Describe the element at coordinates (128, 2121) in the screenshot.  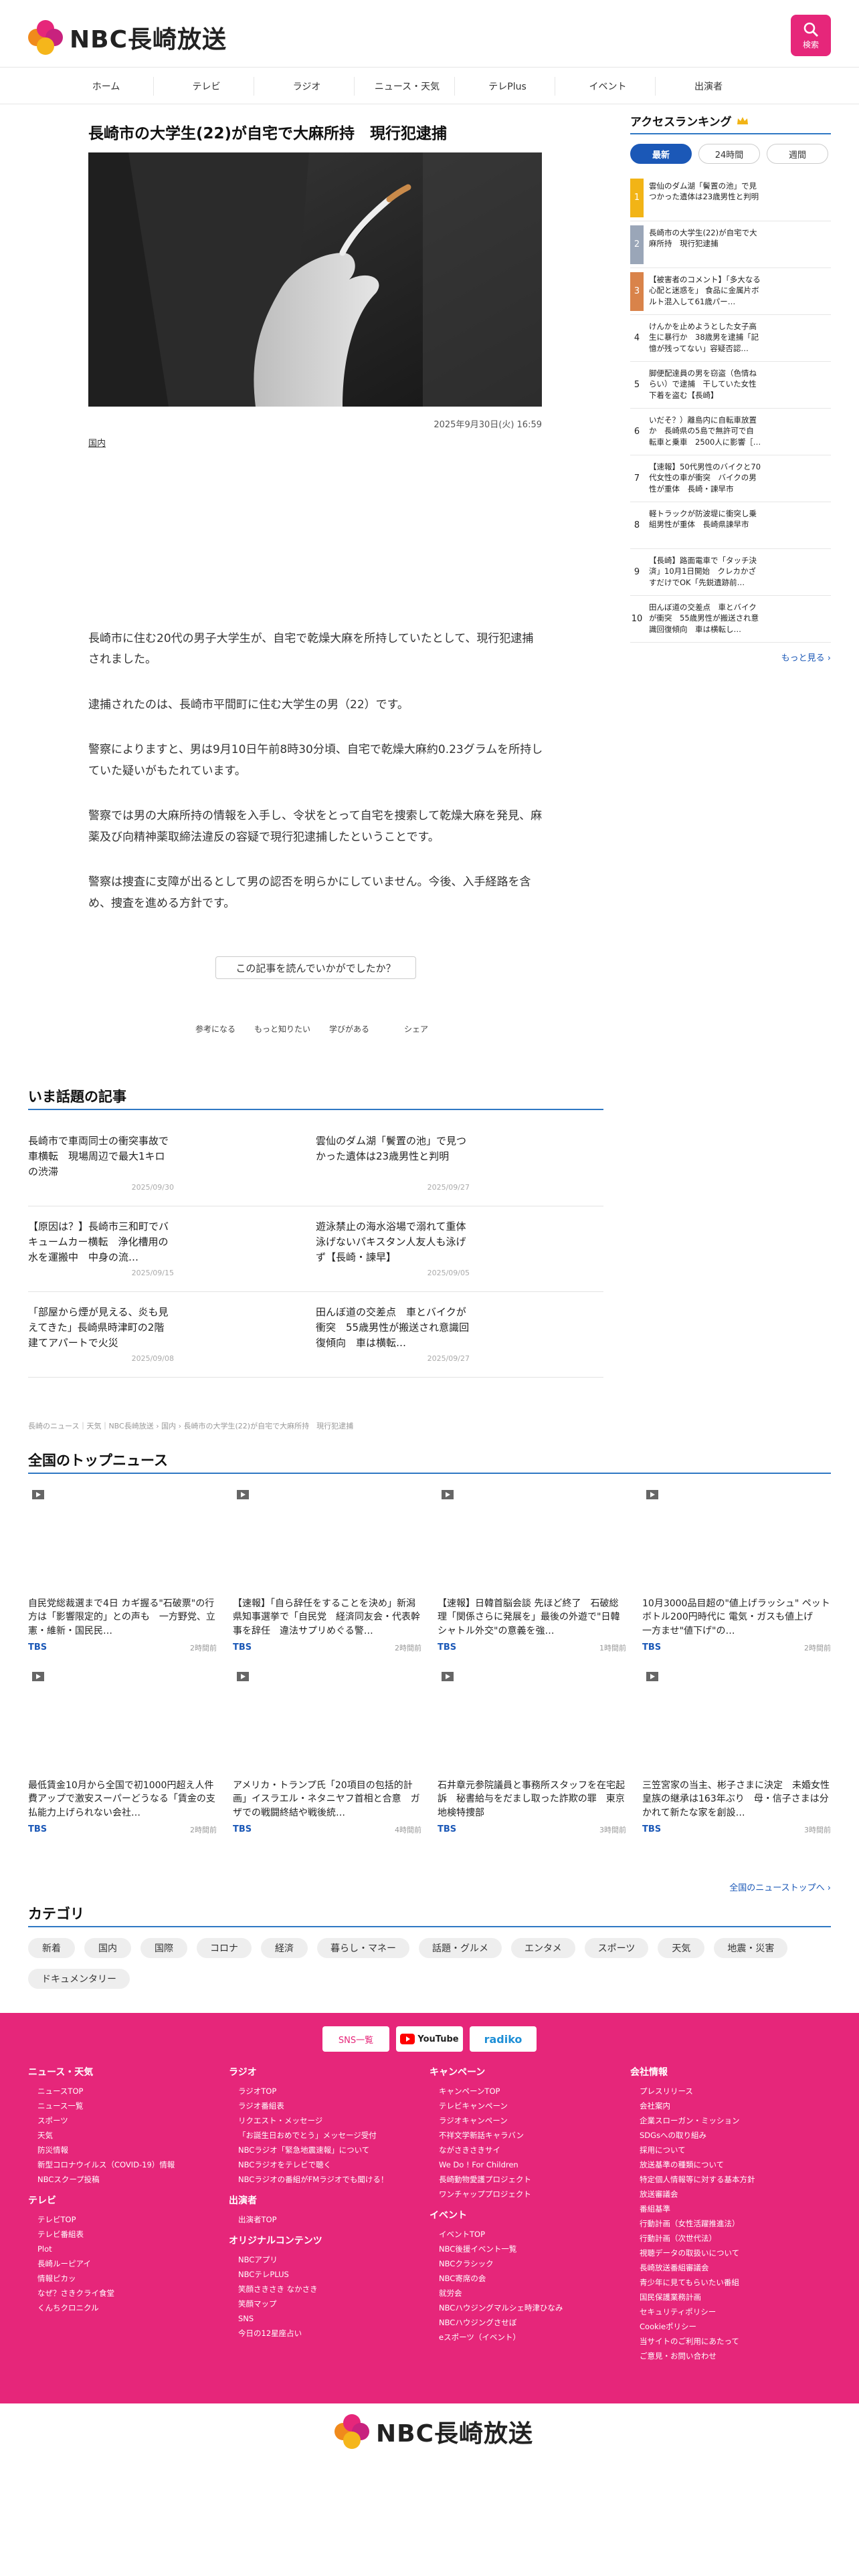
I see `footer-link: スポーツ` at that location.